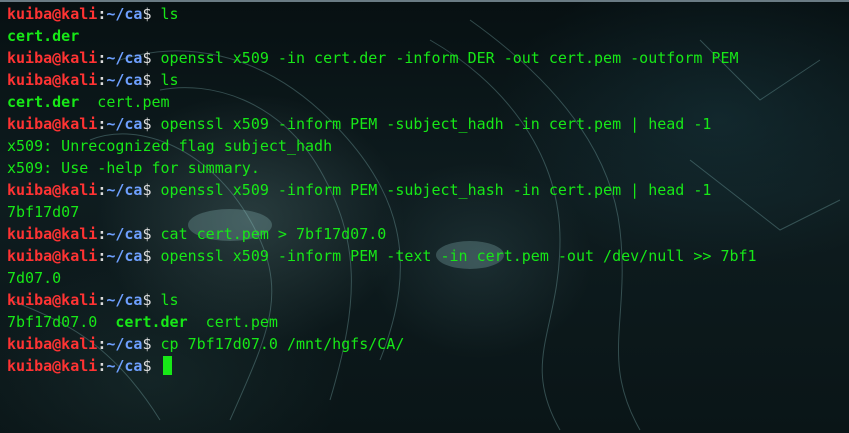  What do you see at coordinates (382, 146) in the screenshot?
I see `output-line: x509: Unrecognized flag subject_hadh` at bounding box center [382, 146].